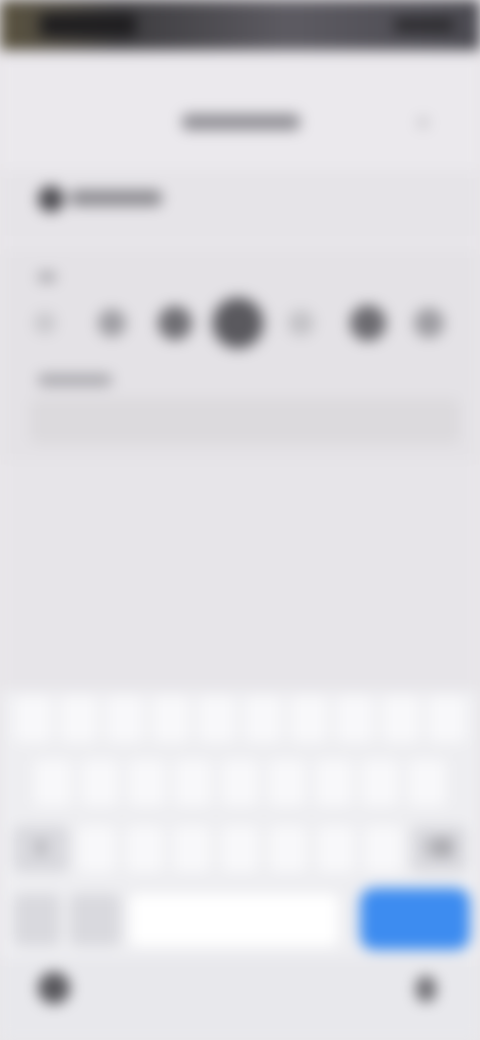 Image resolution: width=480 pixels, height=1040 pixels. What do you see at coordinates (426, 989) in the screenshot?
I see `mic-icon` at bounding box center [426, 989].